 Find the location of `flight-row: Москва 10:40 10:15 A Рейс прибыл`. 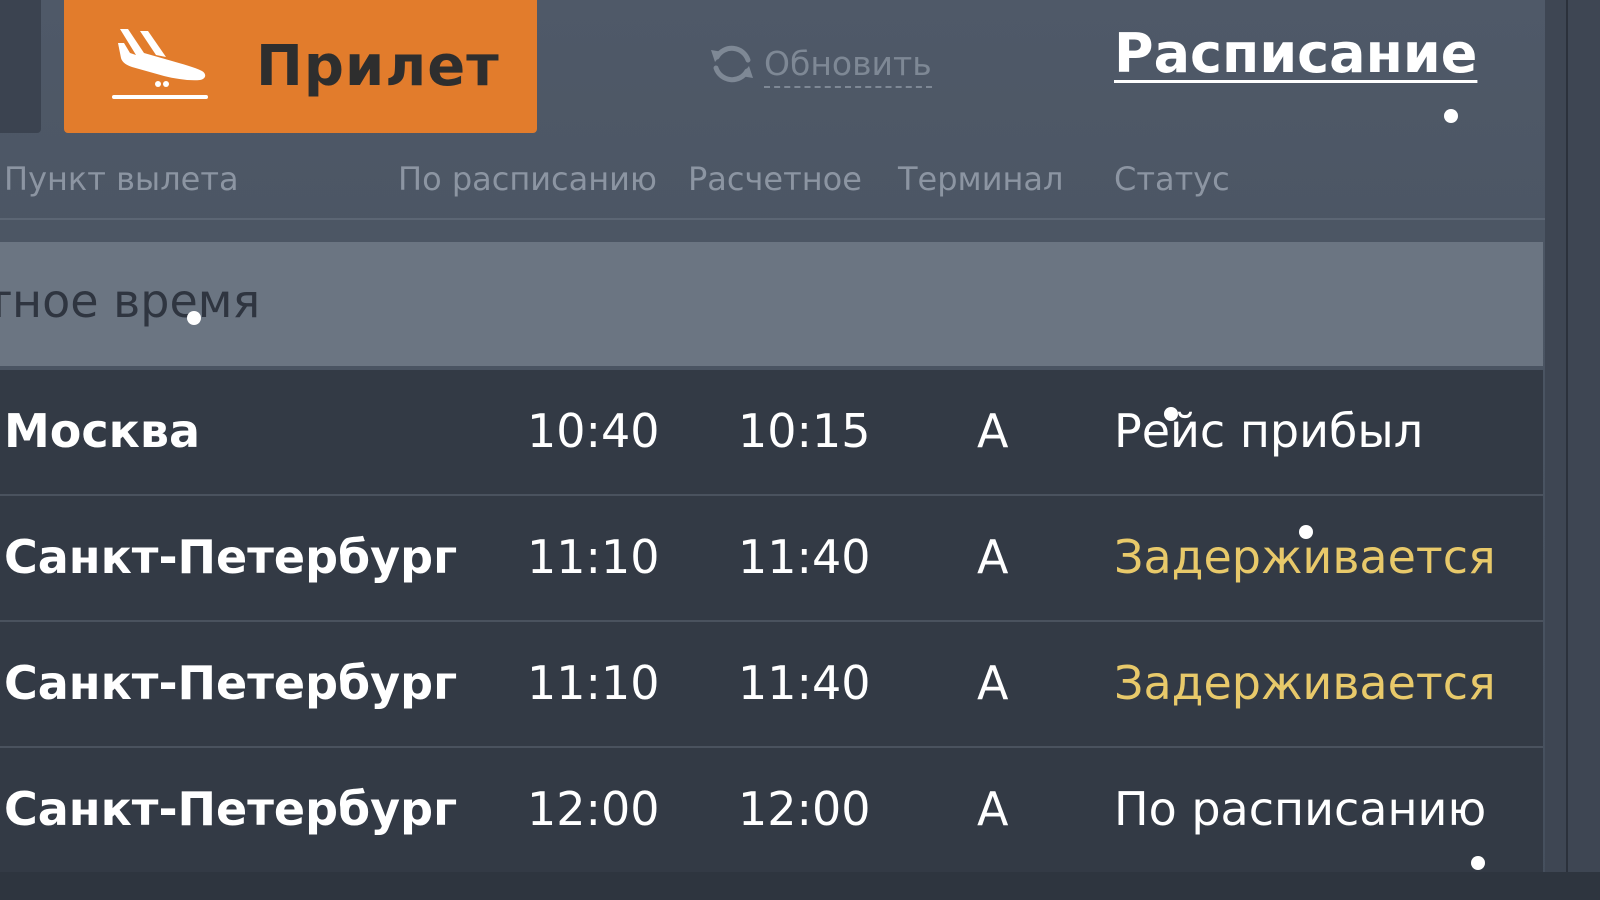

flight-row: Москва 10:40 10:15 A Рейс прибыл is located at coordinates (771, 433).